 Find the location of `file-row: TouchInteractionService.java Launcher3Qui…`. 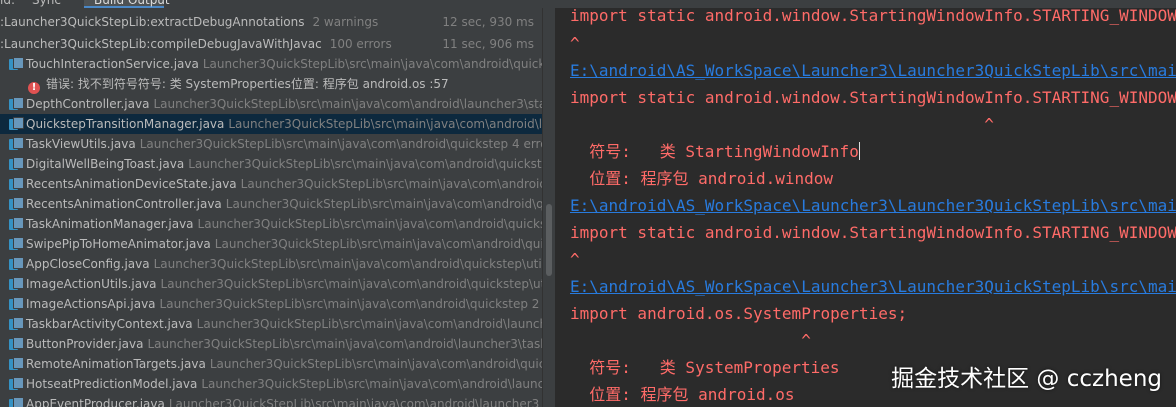

file-row: TouchInteractionService.java Launcher3Qui… is located at coordinates (271, 64).